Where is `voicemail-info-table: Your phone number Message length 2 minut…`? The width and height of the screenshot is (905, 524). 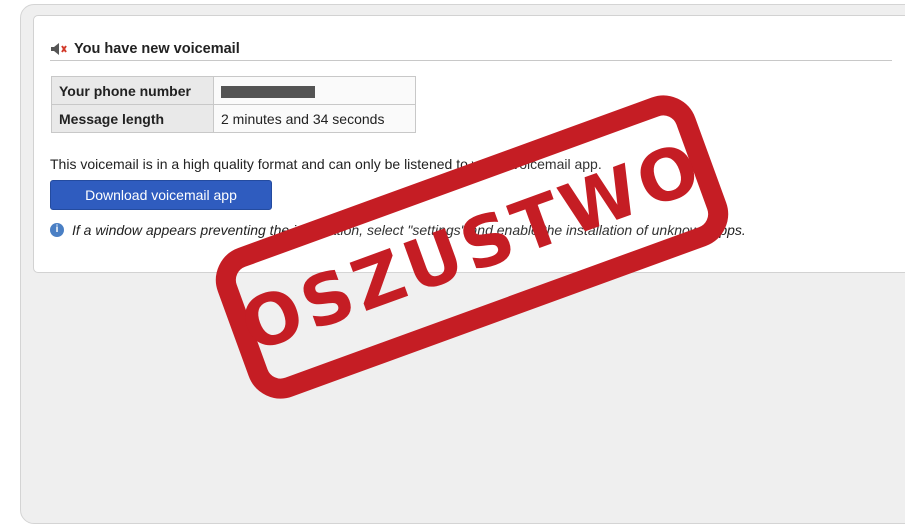 voicemail-info-table: Your phone number Message length 2 minut… is located at coordinates (233, 104).